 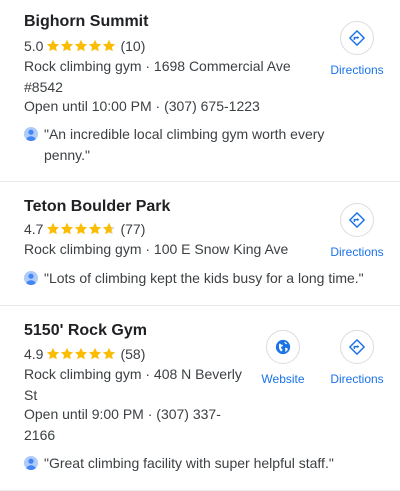 I want to click on review-count: (58), so click(x=133, y=354).